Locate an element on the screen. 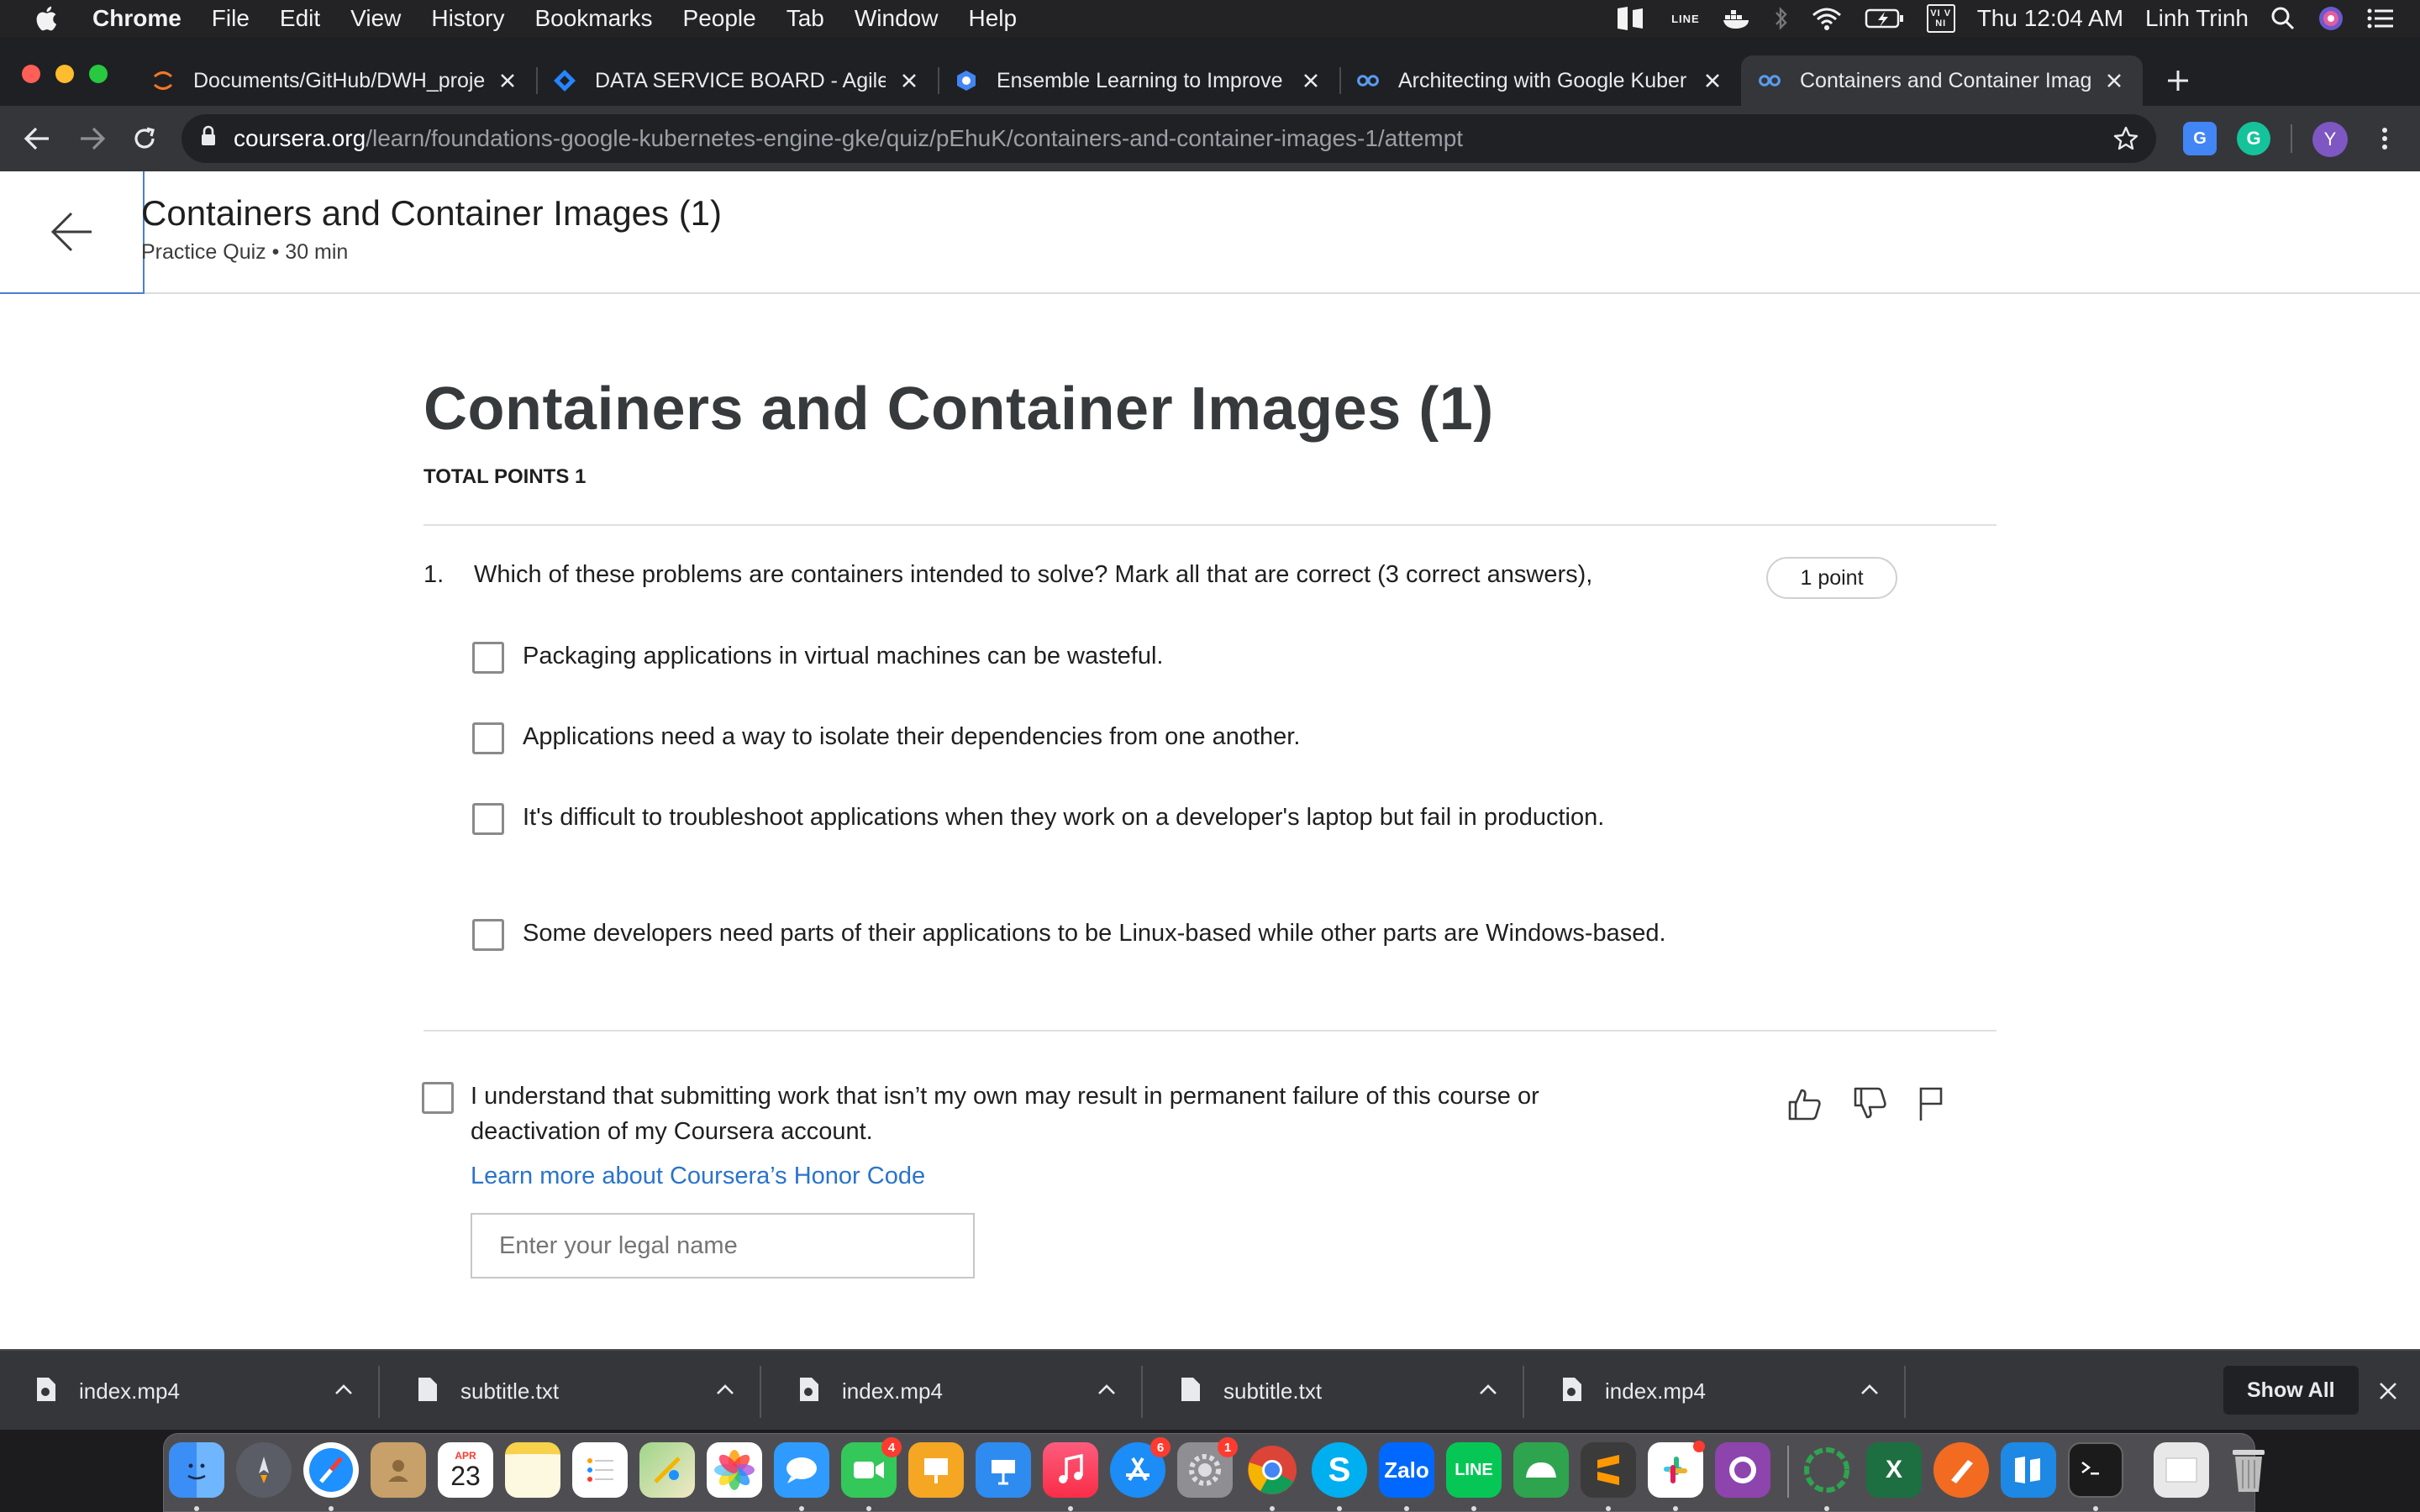 The image size is (2420, 1512). maps-icon is located at coordinates (667, 1470).